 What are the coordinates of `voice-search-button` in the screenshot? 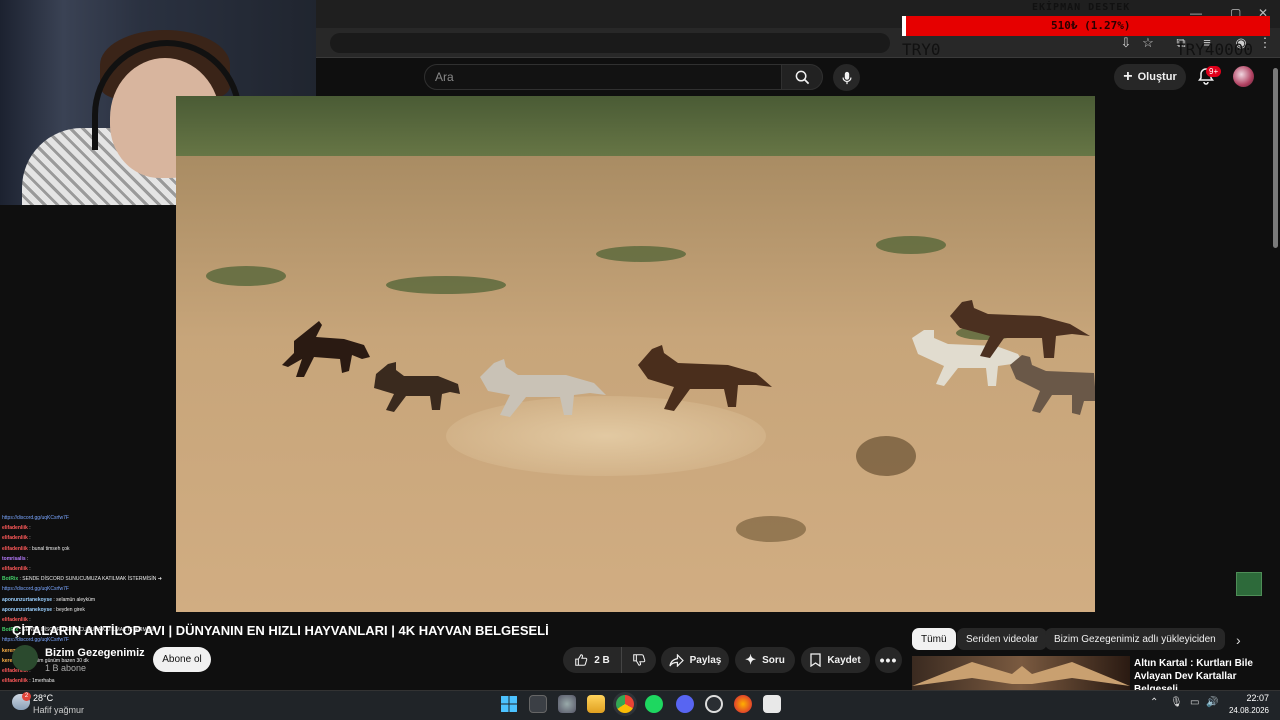 It's located at (846, 77).